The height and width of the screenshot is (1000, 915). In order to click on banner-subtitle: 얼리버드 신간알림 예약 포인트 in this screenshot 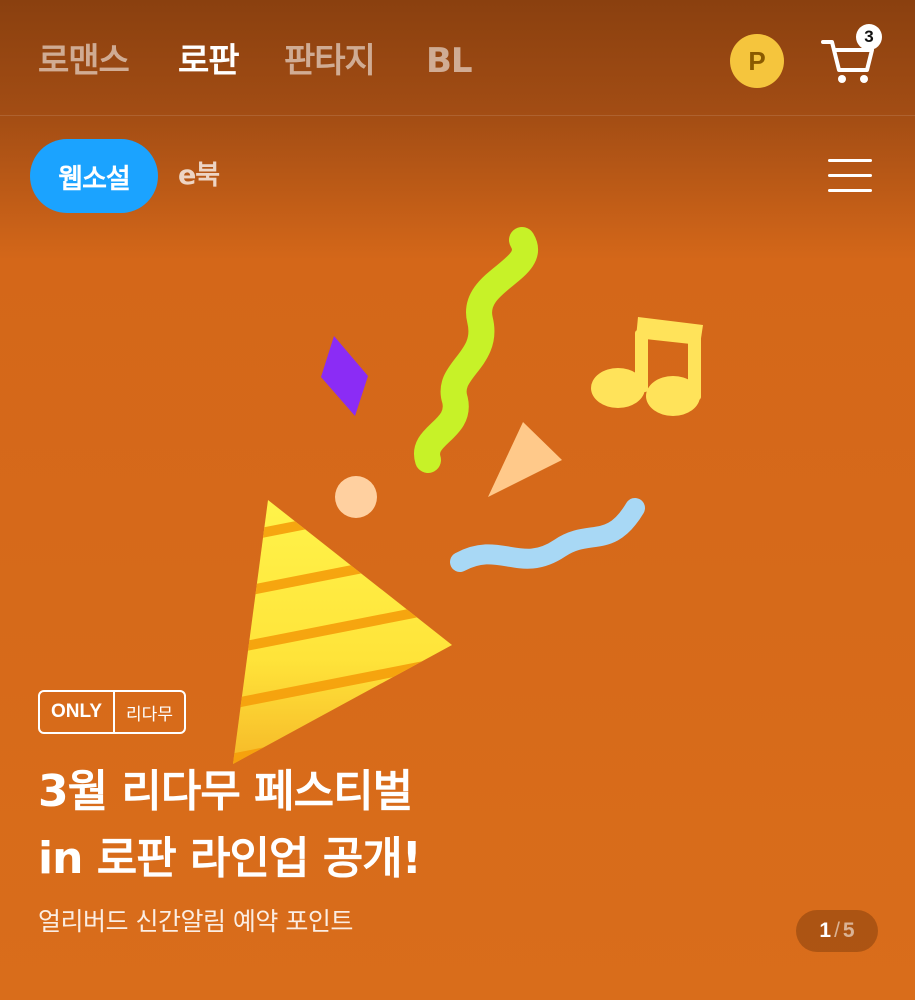, I will do `click(195, 921)`.